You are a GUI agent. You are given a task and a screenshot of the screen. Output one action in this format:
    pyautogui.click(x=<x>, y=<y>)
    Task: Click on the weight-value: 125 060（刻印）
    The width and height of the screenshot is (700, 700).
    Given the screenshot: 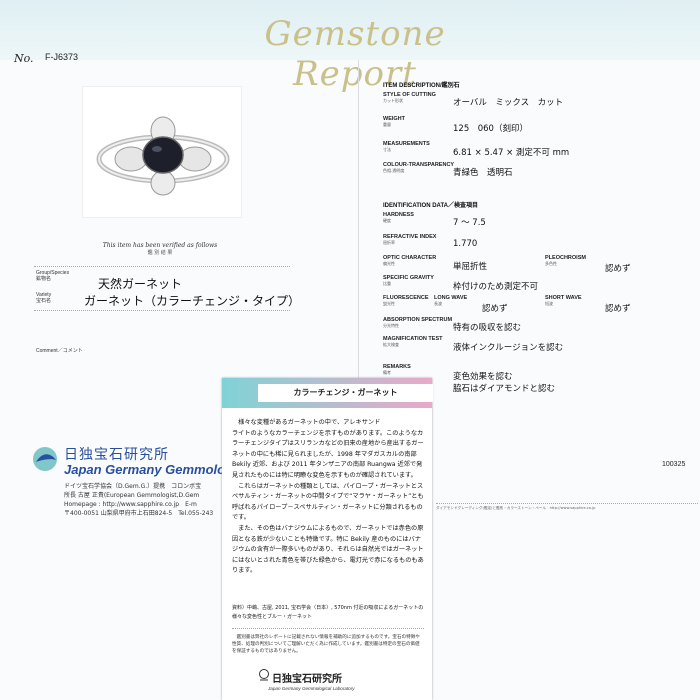 What is the action you would take?
    pyautogui.click(x=490, y=129)
    